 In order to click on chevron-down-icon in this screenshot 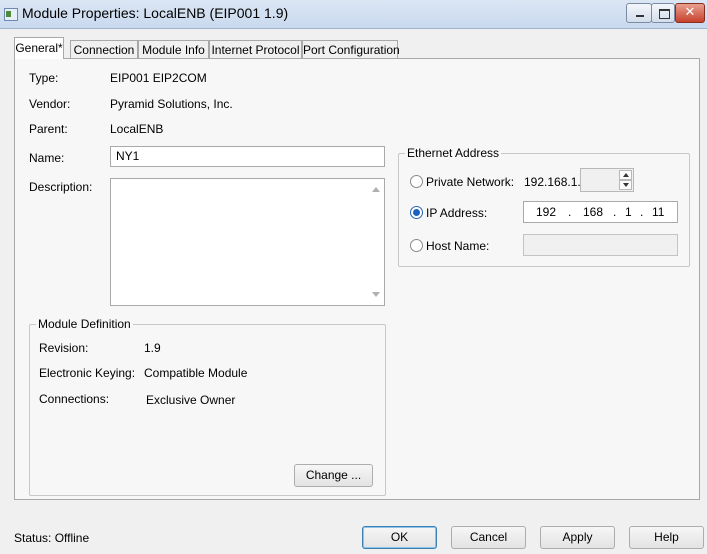, I will do `click(626, 185)`.